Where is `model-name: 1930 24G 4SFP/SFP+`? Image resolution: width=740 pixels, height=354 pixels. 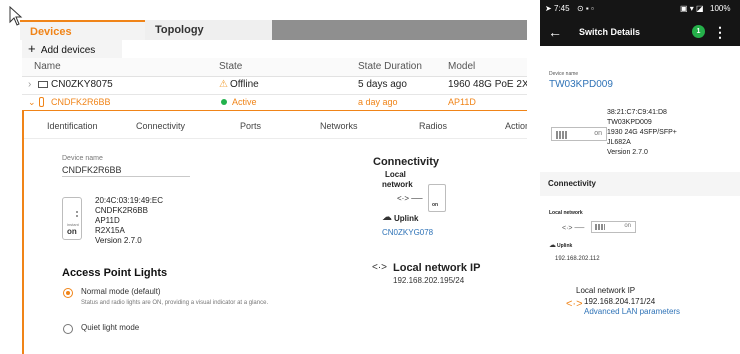
model-name: 1930 24G 4SFP/SFP+ is located at coordinates (642, 132).